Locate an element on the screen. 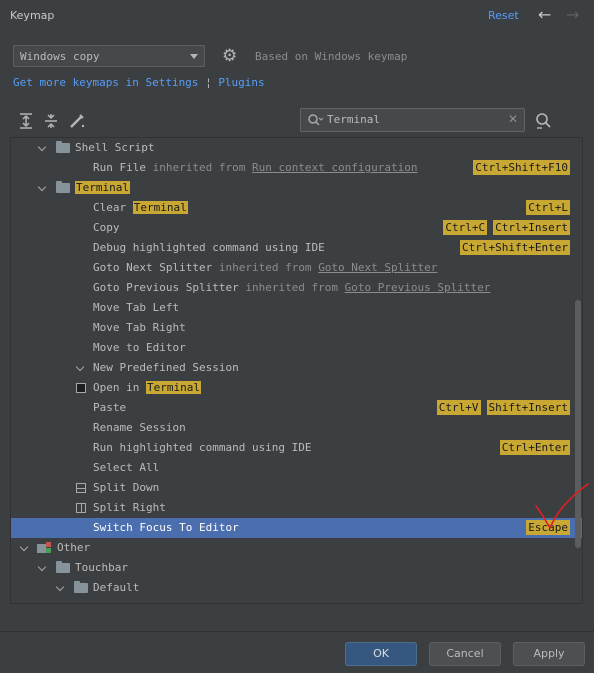 The width and height of the screenshot is (594, 673). terminal-icon is located at coordinates (81, 388).